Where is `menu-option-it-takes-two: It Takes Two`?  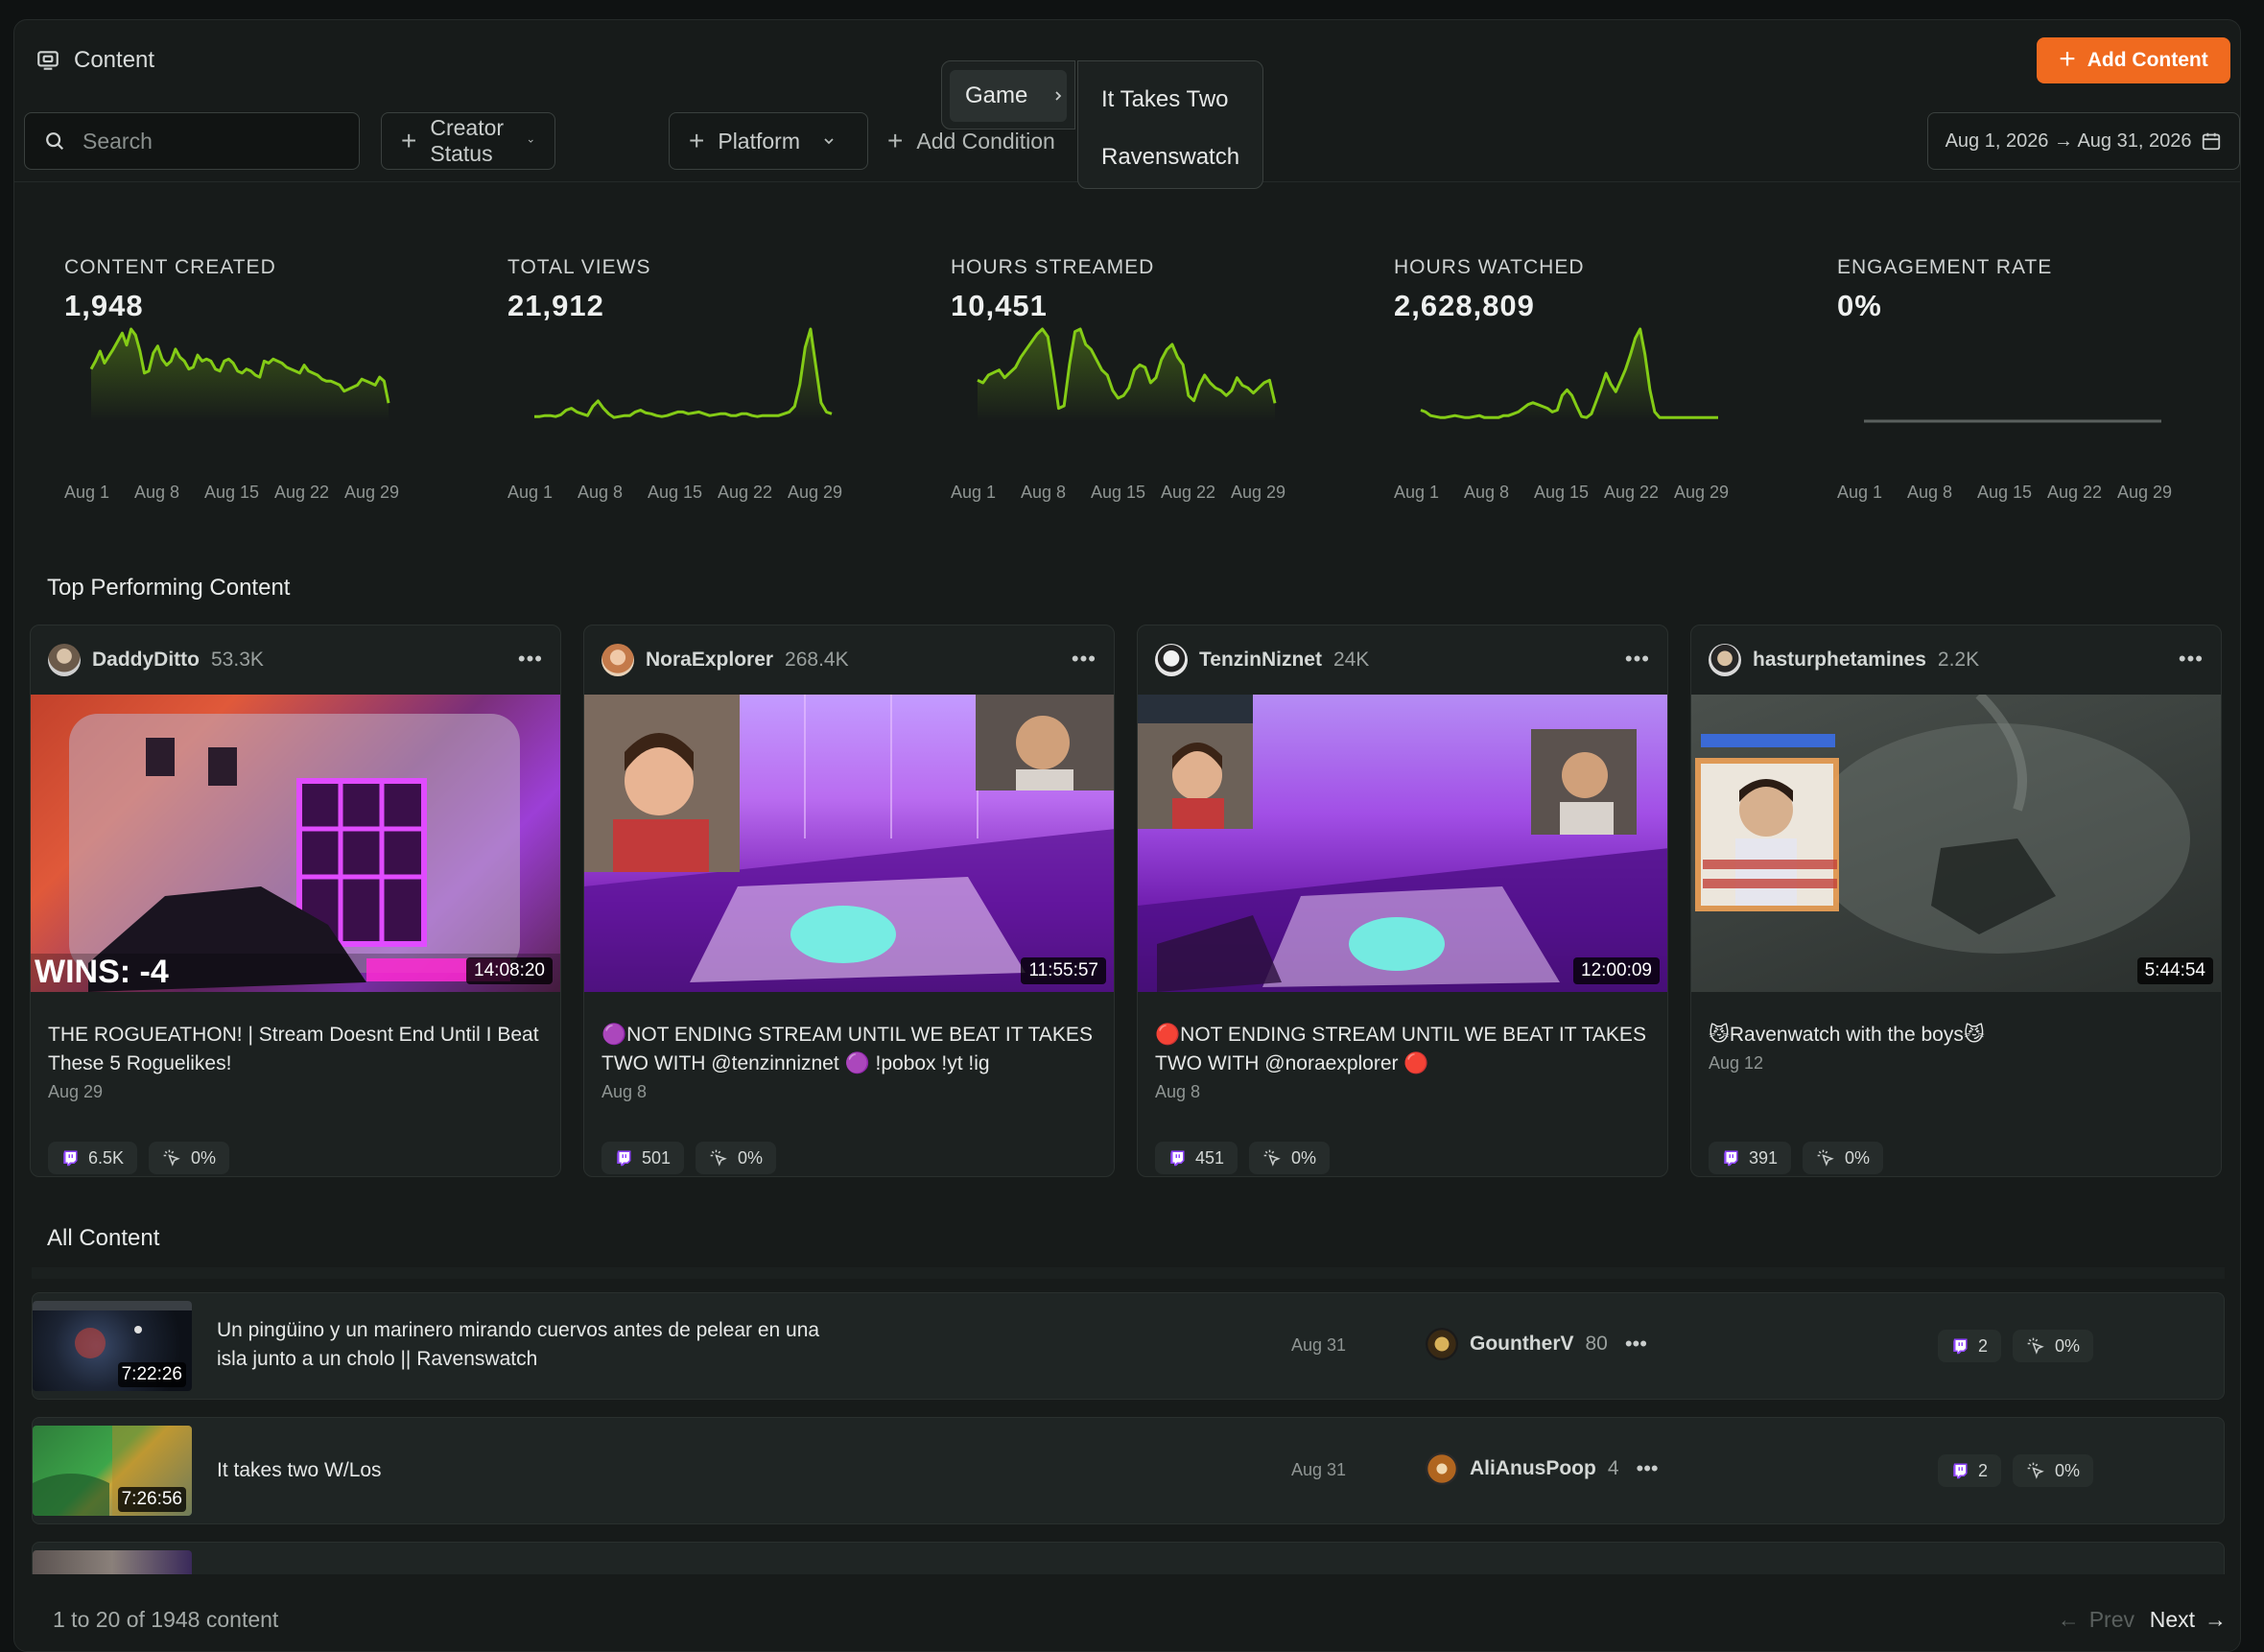 menu-option-it-takes-two: It Takes Two is located at coordinates (1170, 100).